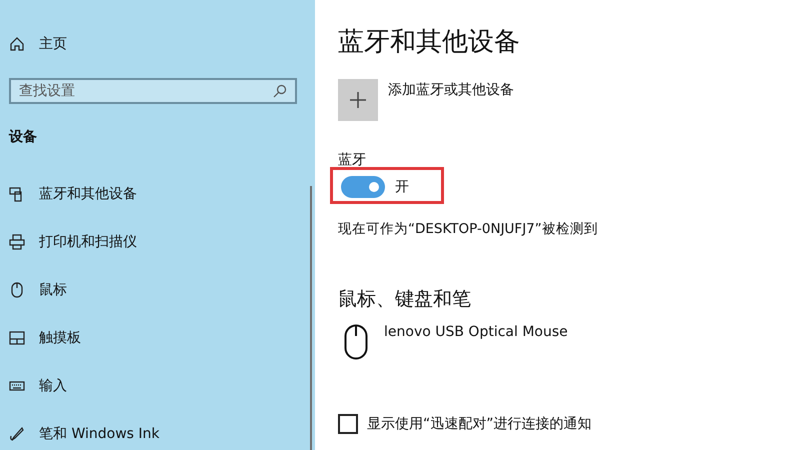  Describe the element at coordinates (17, 338) in the screenshot. I see `touchpad-icon` at that location.